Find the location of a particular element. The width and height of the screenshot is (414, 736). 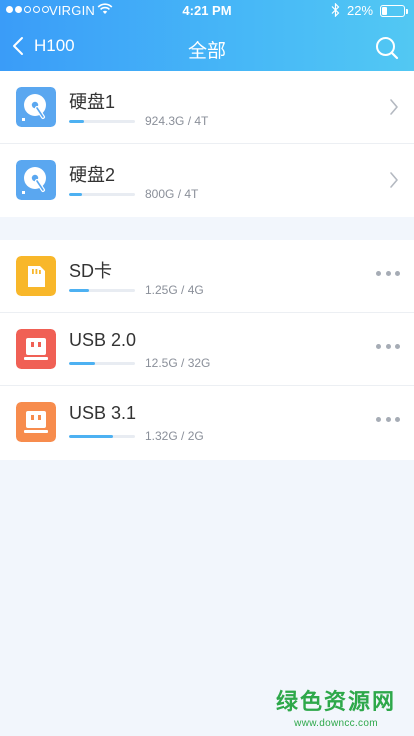

device-size: 1.32G / 2G is located at coordinates (174, 436).